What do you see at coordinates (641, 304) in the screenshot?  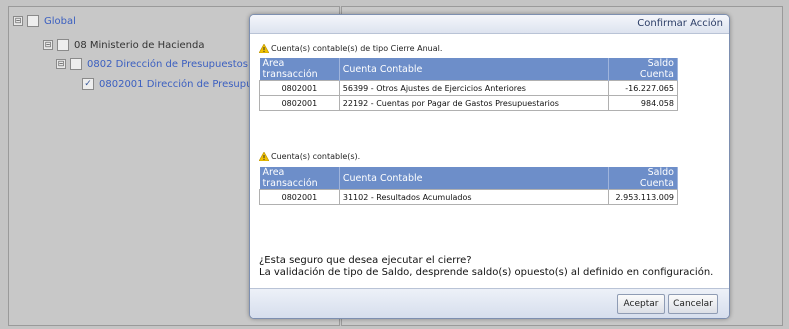 I see `accept-button: Aceptar` at bounding box center [641, 304].